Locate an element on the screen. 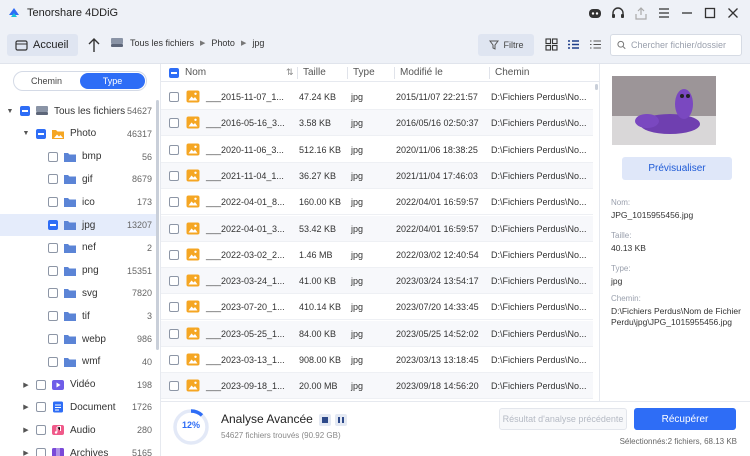  column-size: Taille is located at coordinates (314, 72).